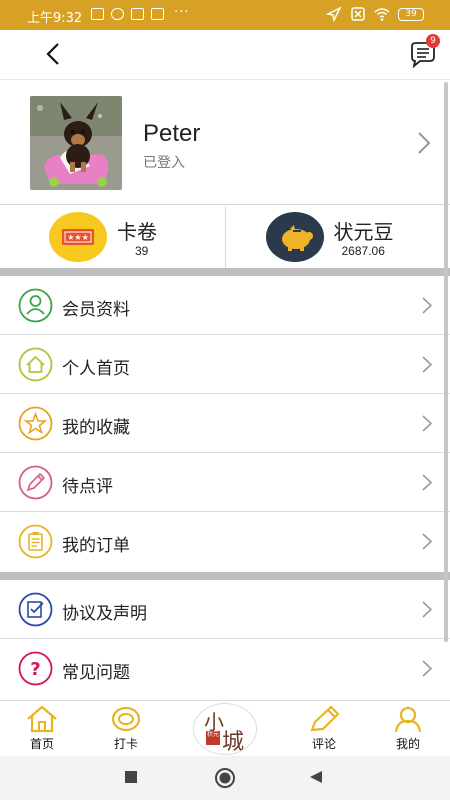 The image size is (450, 800). Describe the element at coordinates (96, 310) in the screenshot. I see `menu-label: 会员资料` at that location.